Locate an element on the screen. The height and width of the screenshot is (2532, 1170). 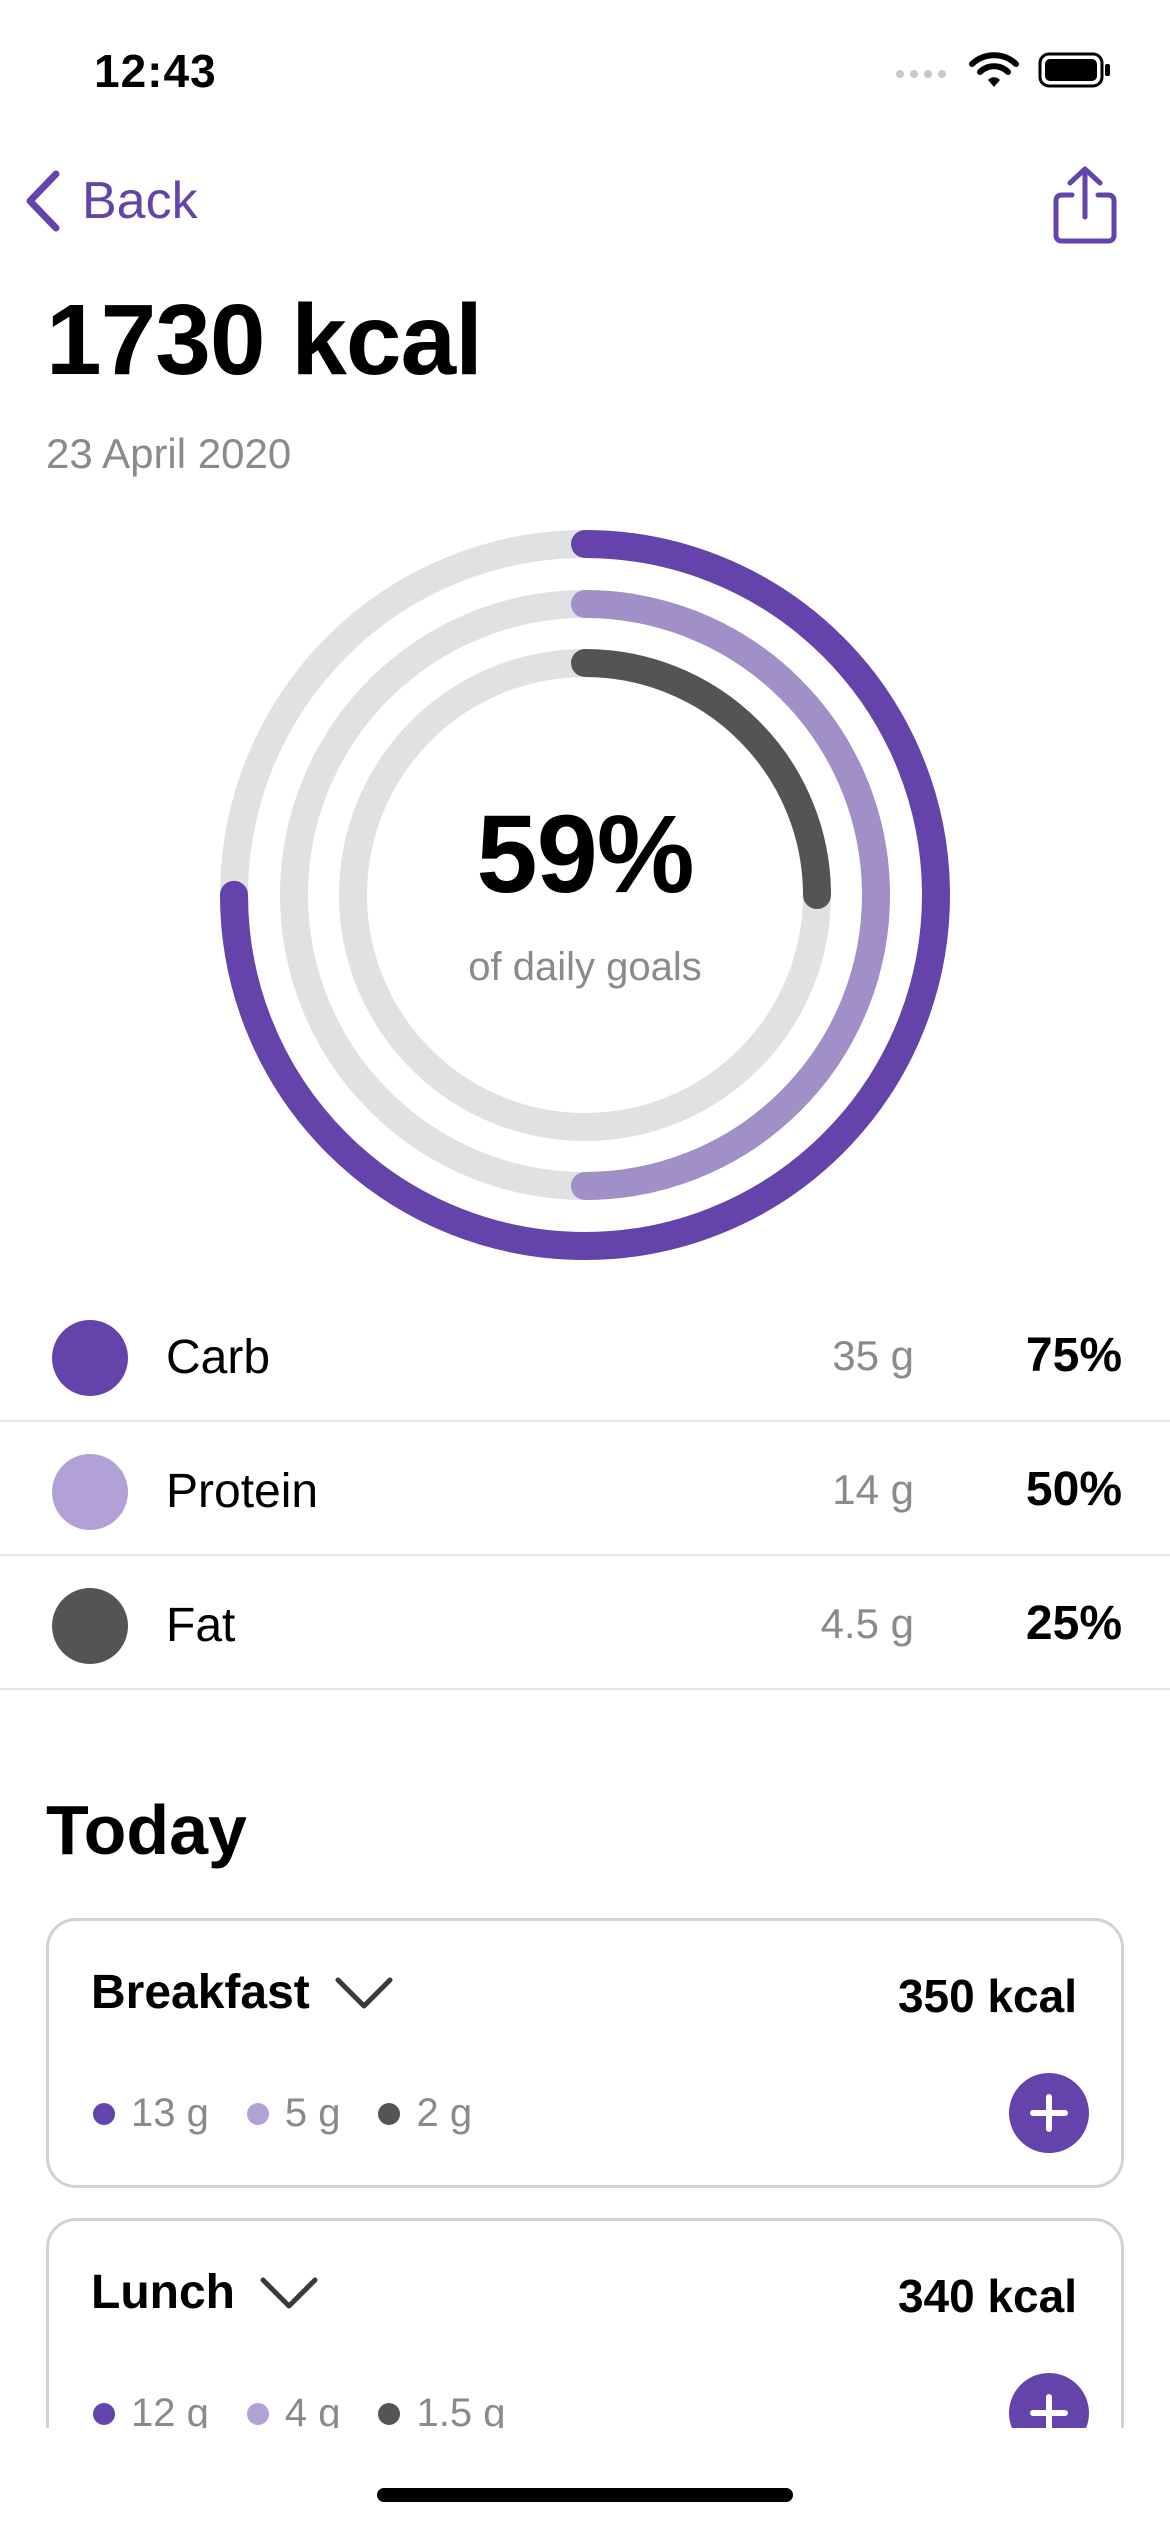
meal-fat: 1.5 g is located at coordinates (461, 2409).